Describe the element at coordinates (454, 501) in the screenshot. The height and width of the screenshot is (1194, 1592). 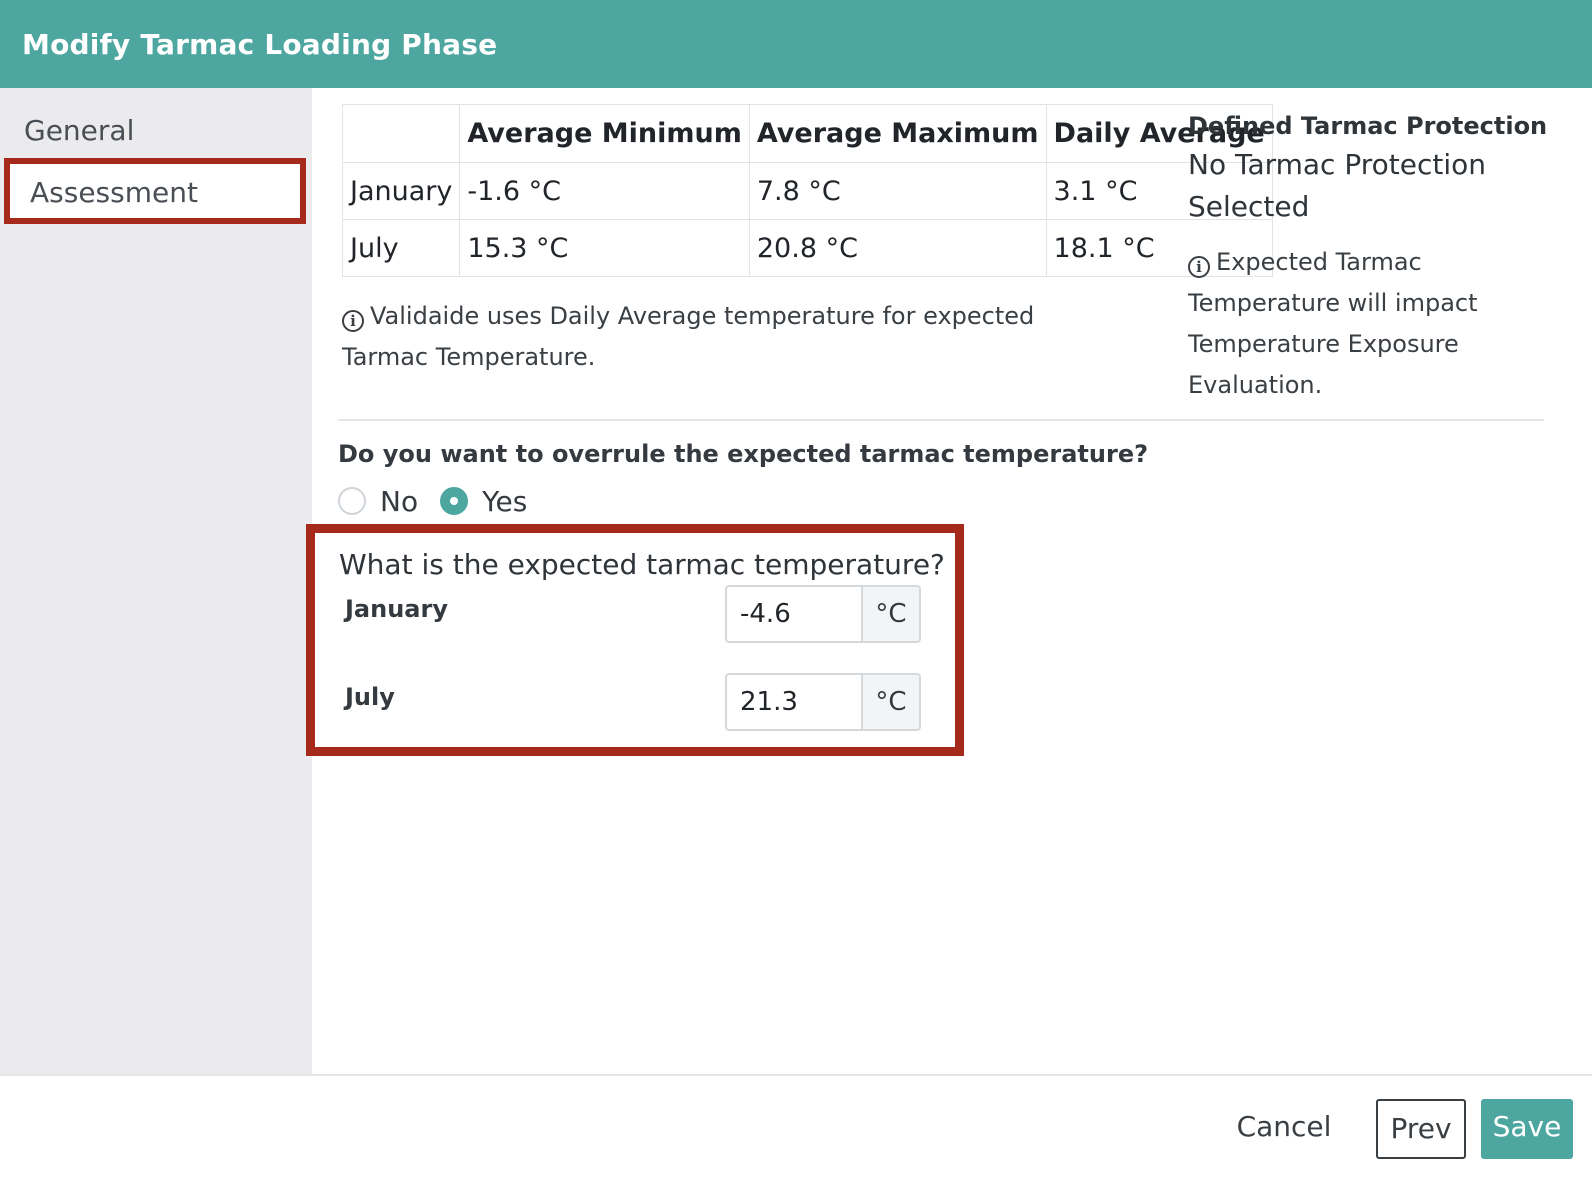
I see `radio-circle-selected` at that location.